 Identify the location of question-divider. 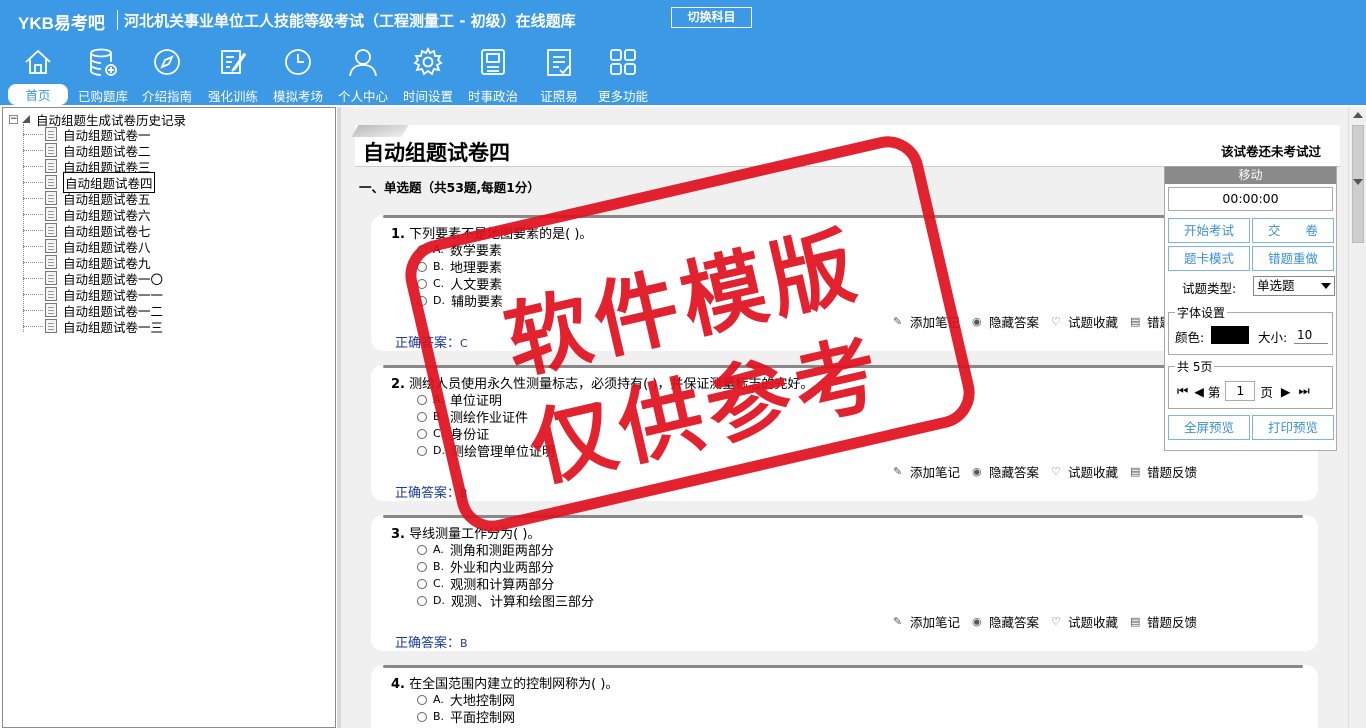
(843, 516).